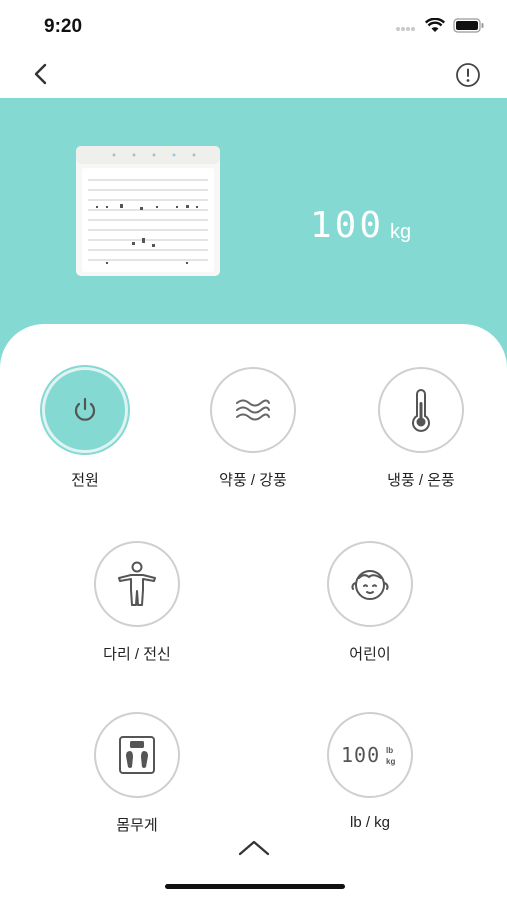  I want to click on info-button, so click(468, 75).